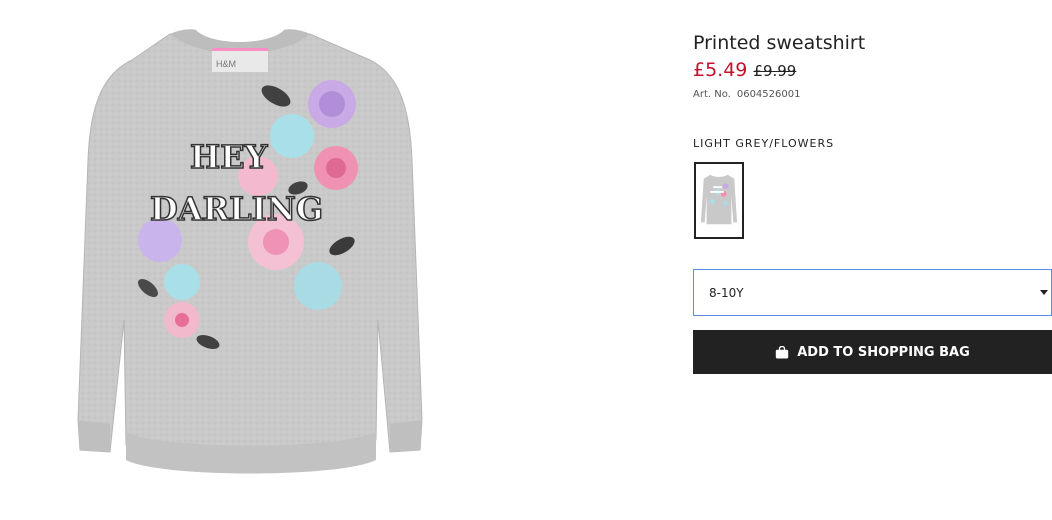  What do you see at coordinates (768, 94) in the screenshot?
I see `article-number-value: 0604526001` at bounding box center [768, 94].